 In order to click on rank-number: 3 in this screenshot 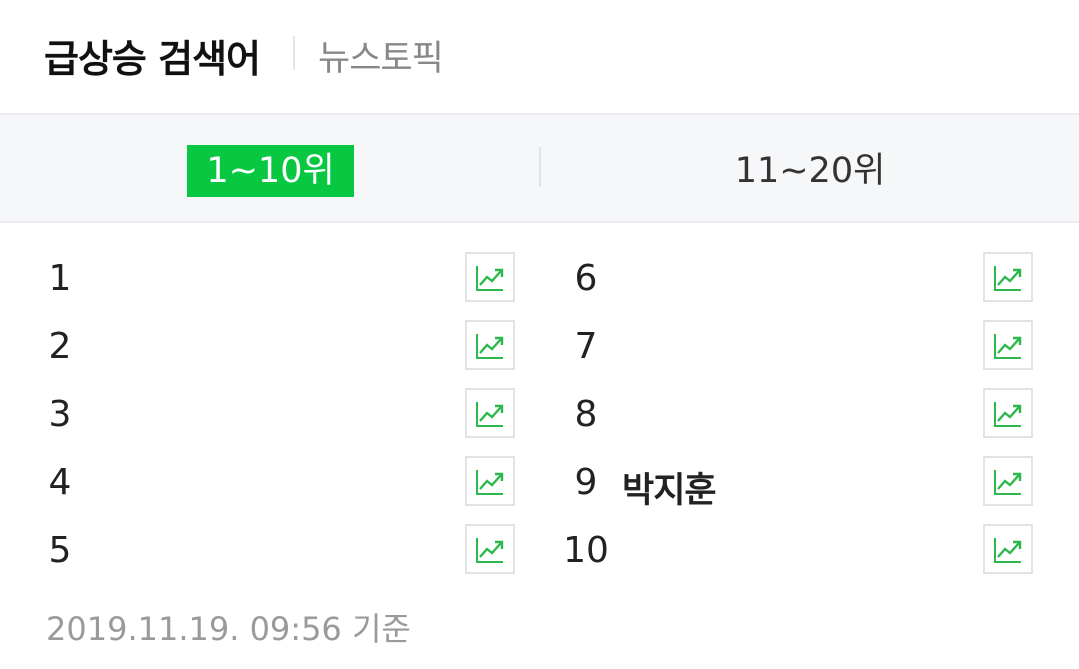, I will do `click(60, 414)`.